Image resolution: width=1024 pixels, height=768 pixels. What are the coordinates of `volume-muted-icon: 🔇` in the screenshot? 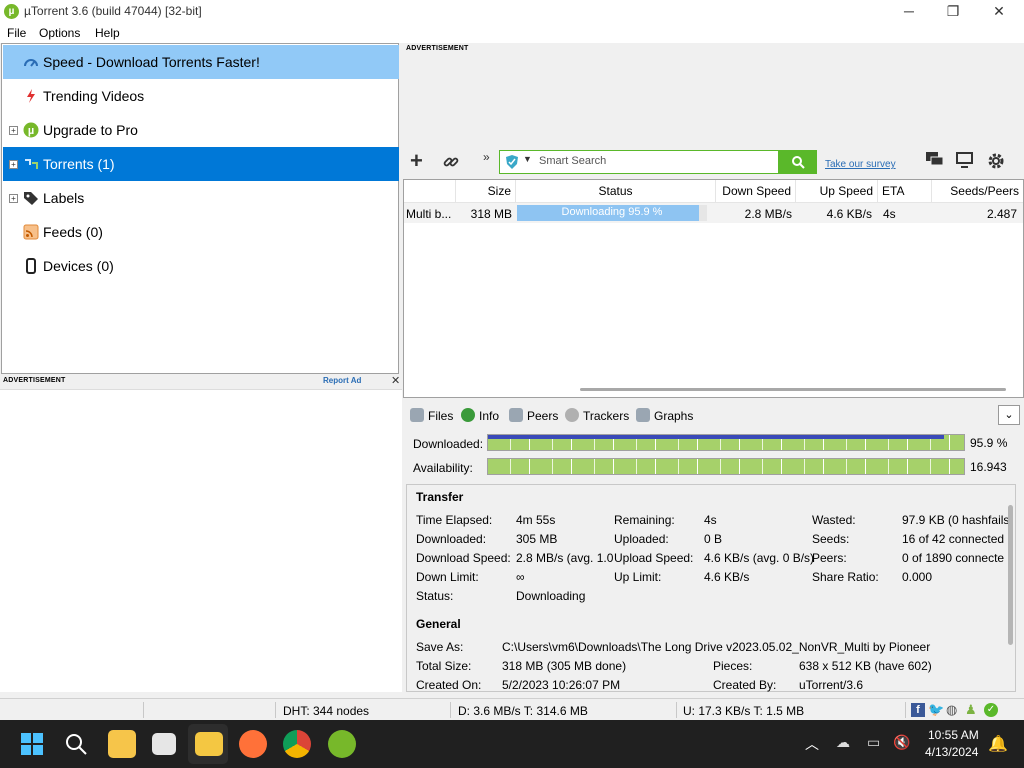 It's located at (901, 742).